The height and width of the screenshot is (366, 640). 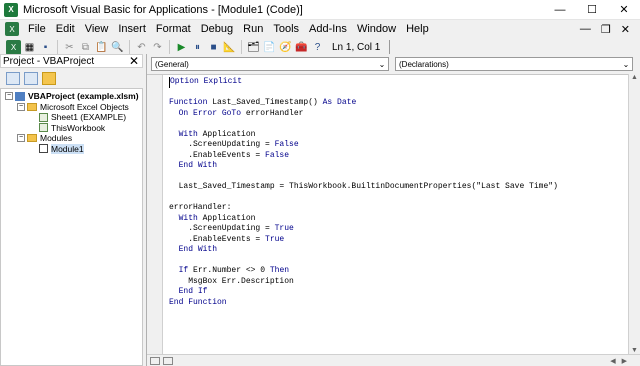 I want to click on vertical-scrollbar: ▲ ▼, so click(x=634, y=214).